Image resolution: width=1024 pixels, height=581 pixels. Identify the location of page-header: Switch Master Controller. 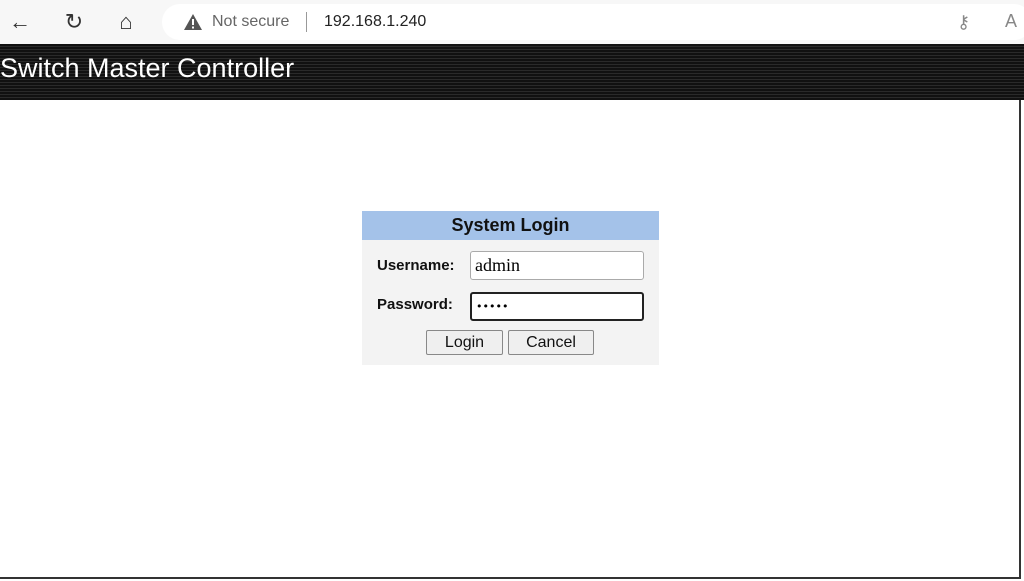
(512, 72).